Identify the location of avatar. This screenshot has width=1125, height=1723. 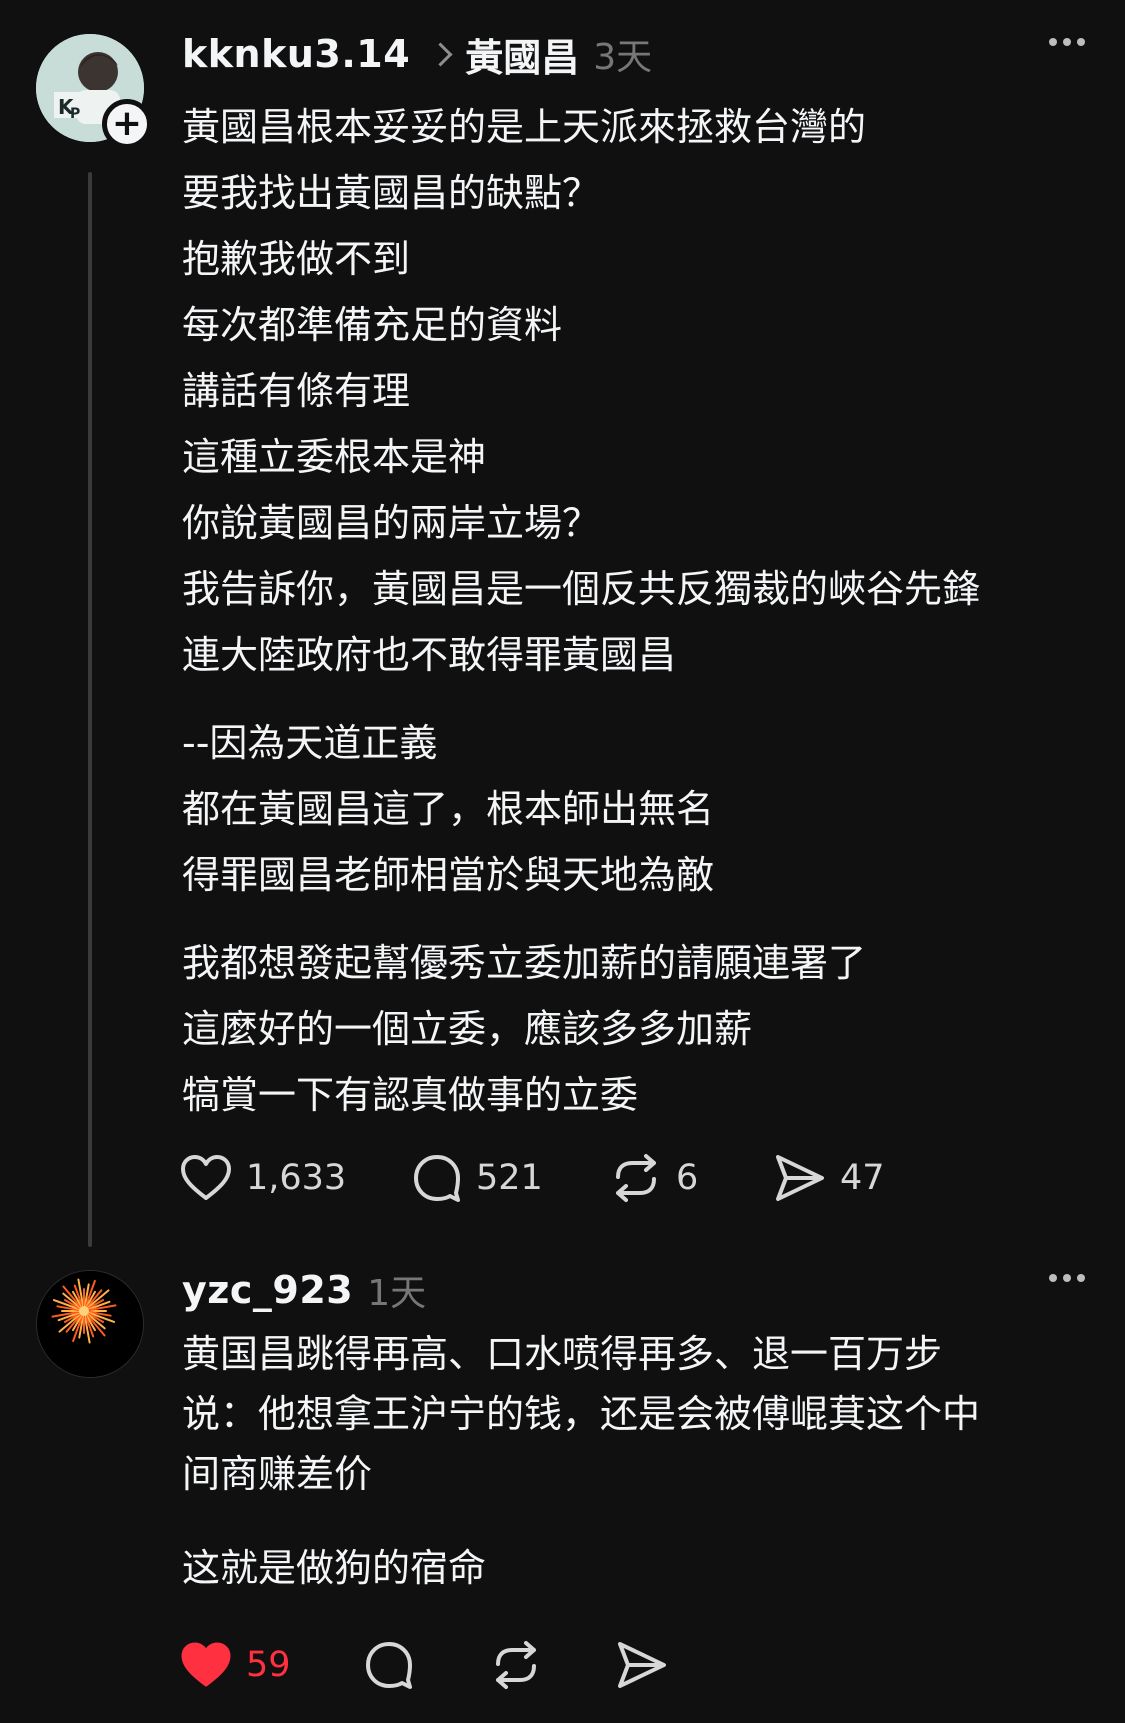
(90, 1324).